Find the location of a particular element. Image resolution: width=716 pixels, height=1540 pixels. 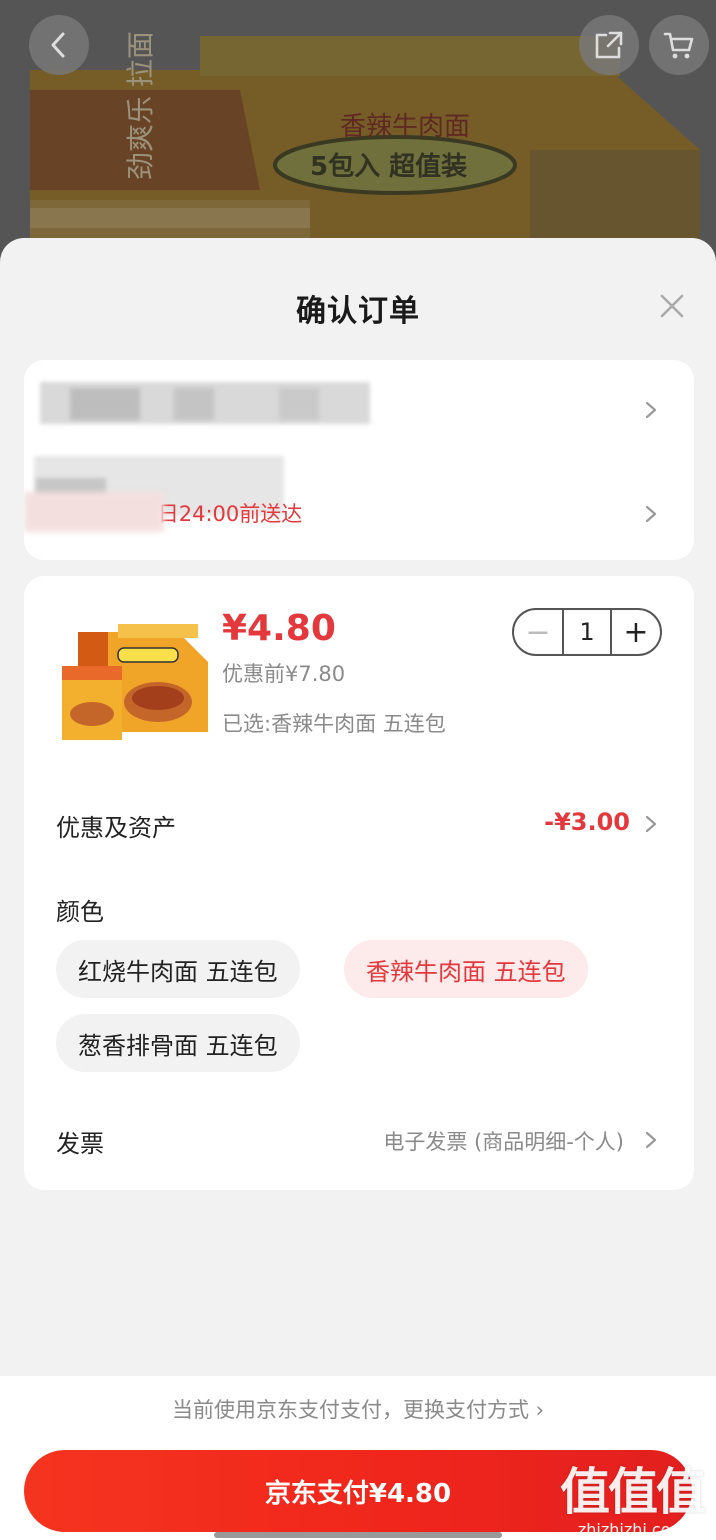

cart-icon is located at coordinates (678, 45).